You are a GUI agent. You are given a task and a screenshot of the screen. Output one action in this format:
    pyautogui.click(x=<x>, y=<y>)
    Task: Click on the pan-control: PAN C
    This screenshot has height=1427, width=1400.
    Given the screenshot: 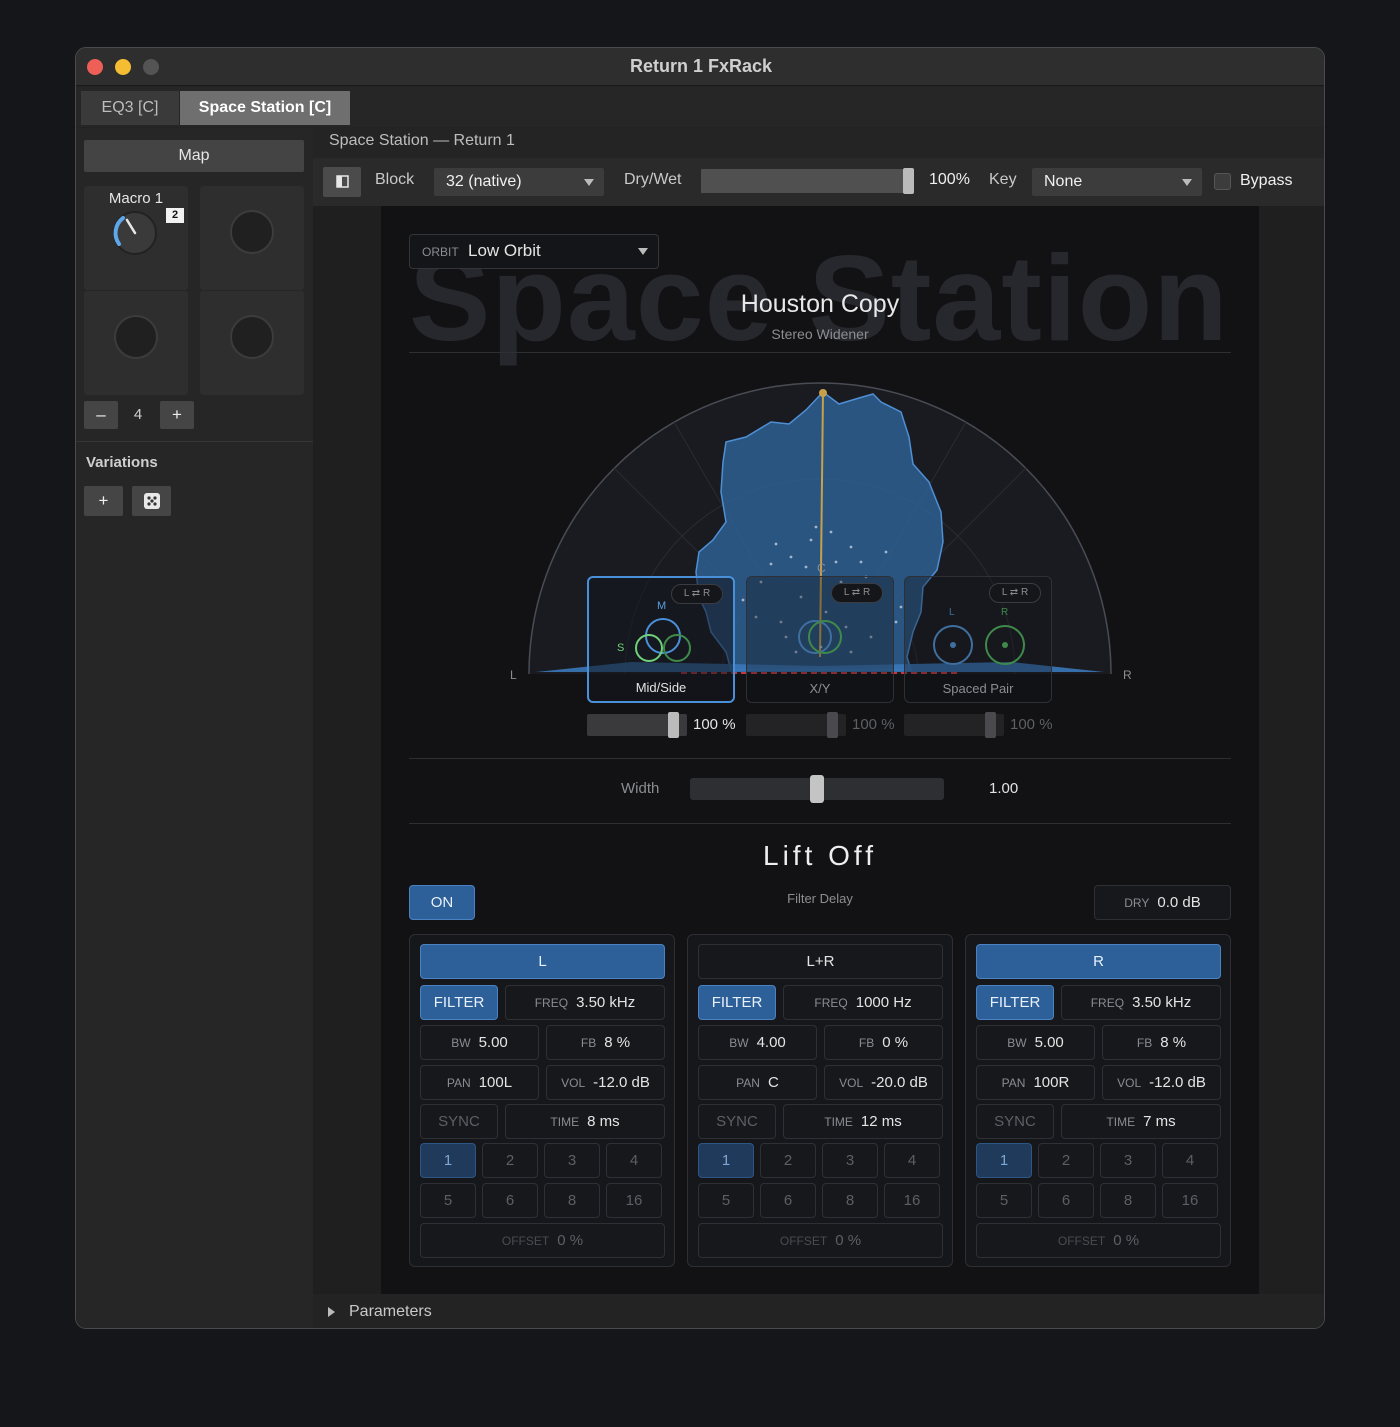 What is the action you would take?
    pyautogui.click(x=757, y=1082)
    